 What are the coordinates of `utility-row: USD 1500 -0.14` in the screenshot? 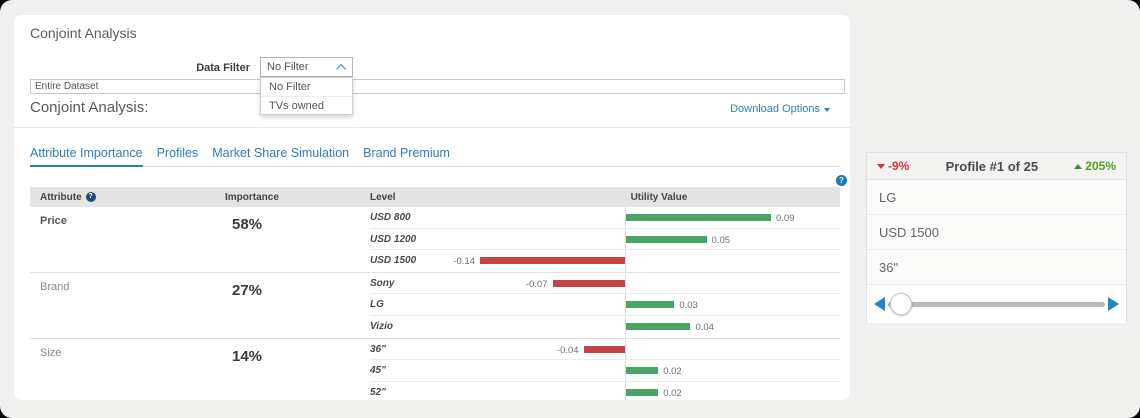 It's located at (605, 261).